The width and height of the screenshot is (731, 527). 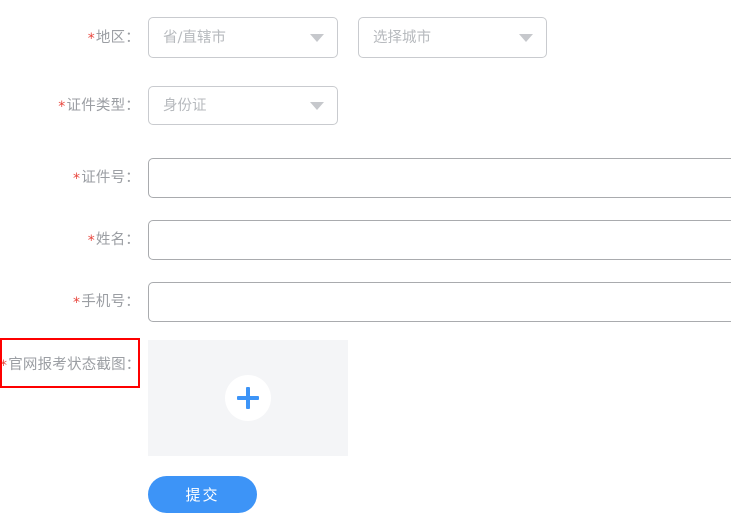 What do you see at coordinates (243, 37) in the screenshot?
I see `select-province: 省/直辖市` at bounding box center [243, 37].